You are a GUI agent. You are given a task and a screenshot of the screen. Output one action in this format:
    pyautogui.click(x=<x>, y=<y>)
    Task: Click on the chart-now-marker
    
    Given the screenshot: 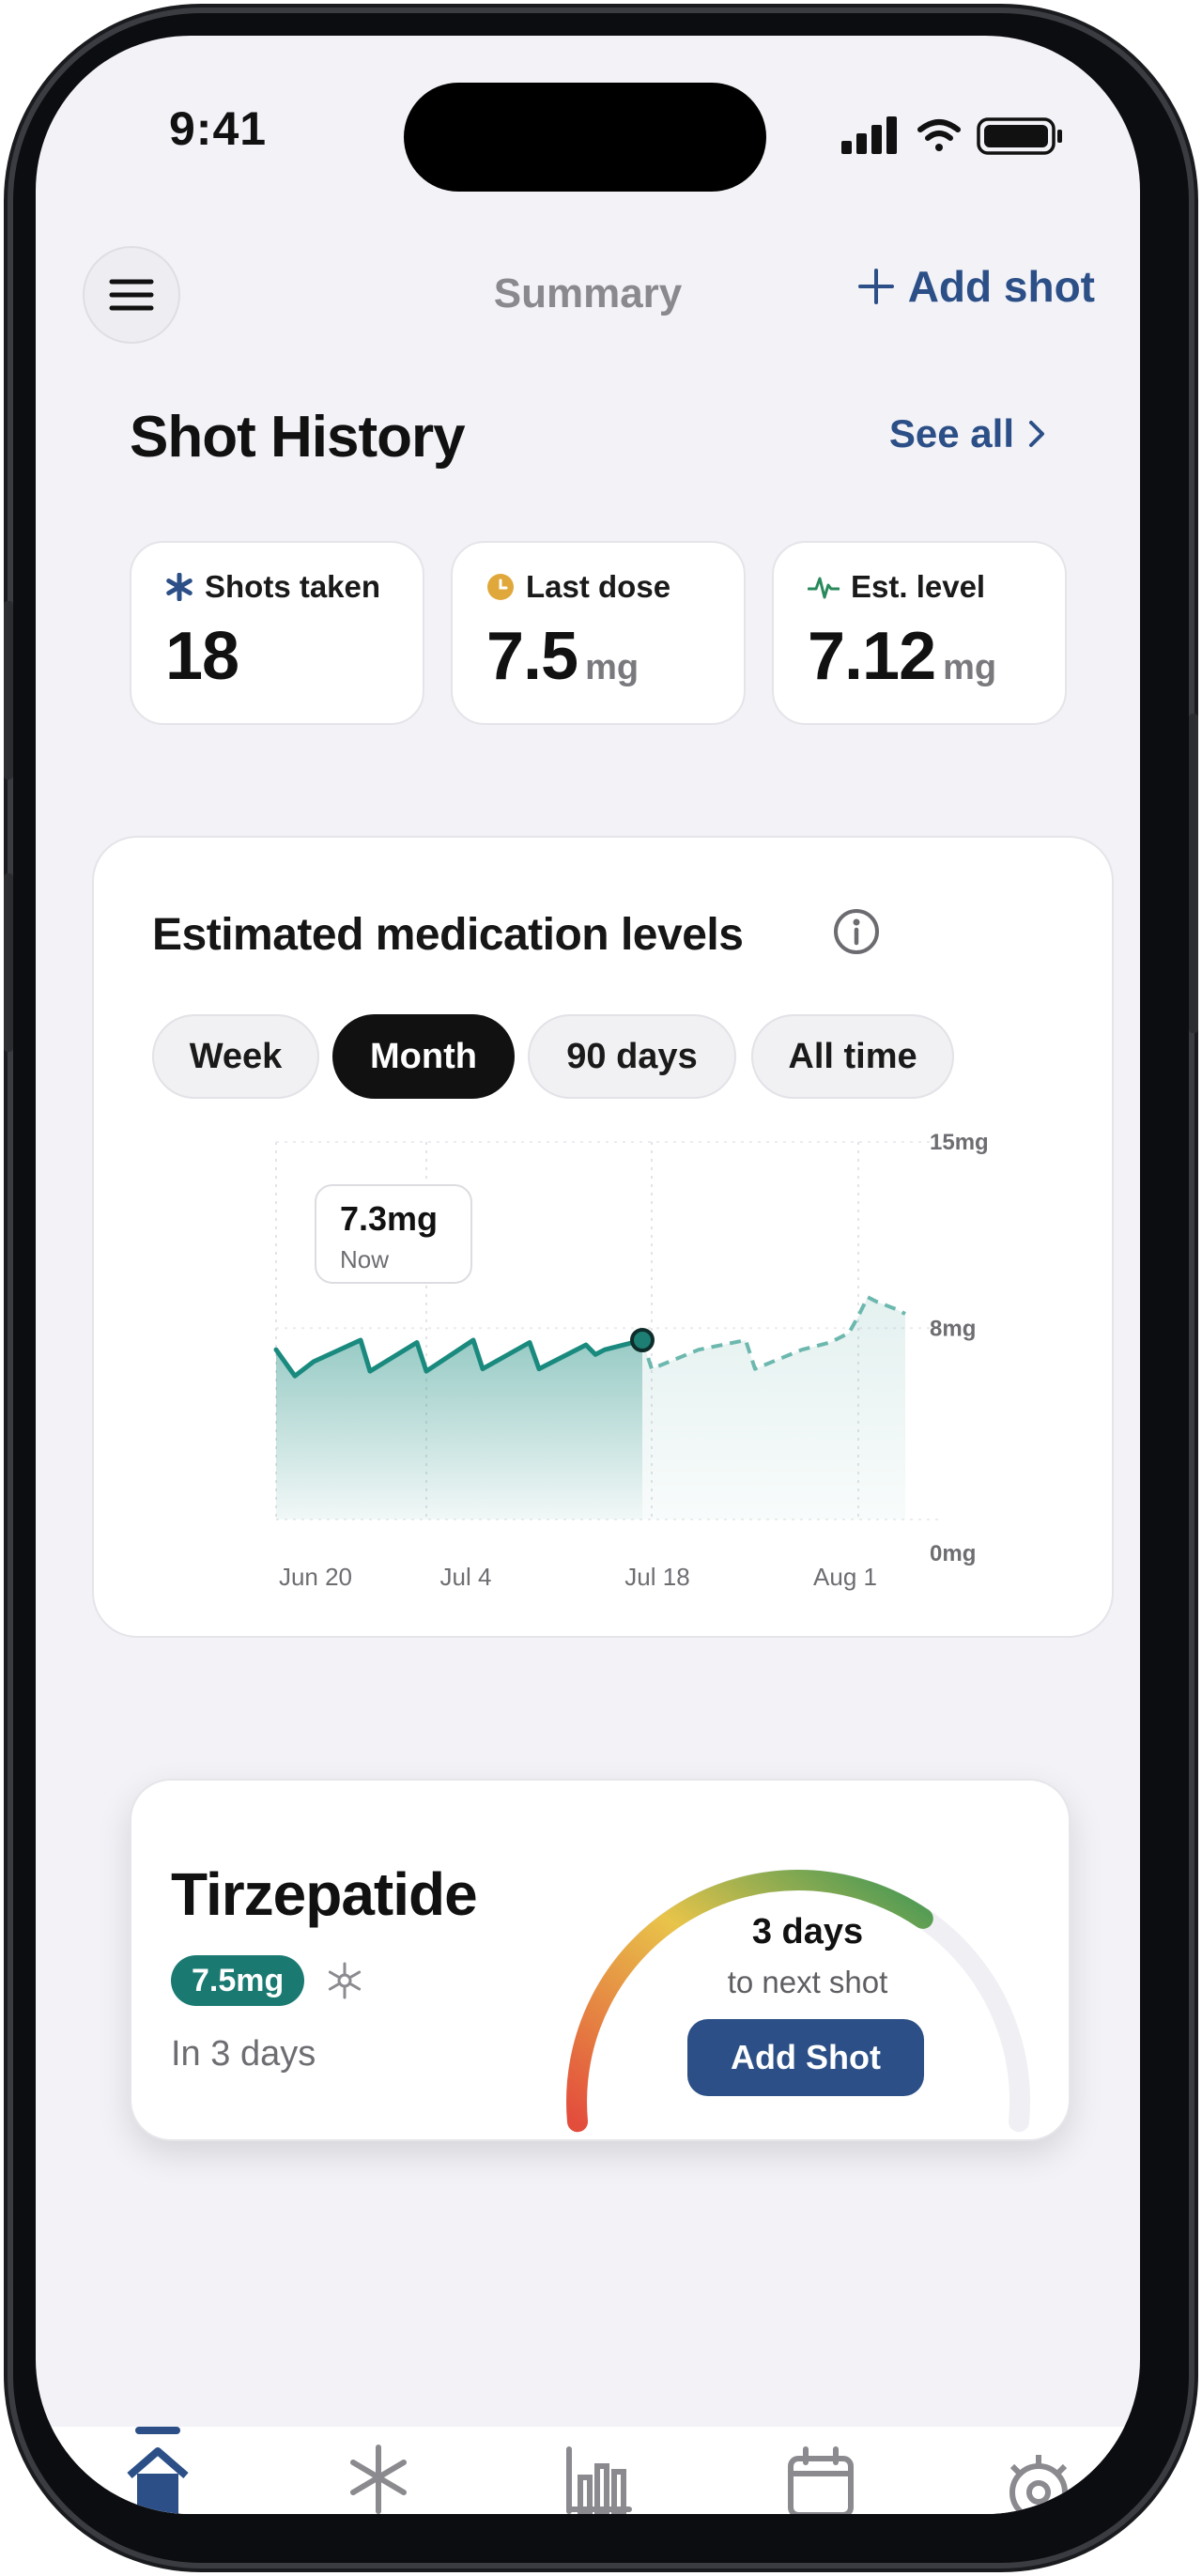 What is the action you would take?
    pyautogui.click(x=642, y=1340)
    